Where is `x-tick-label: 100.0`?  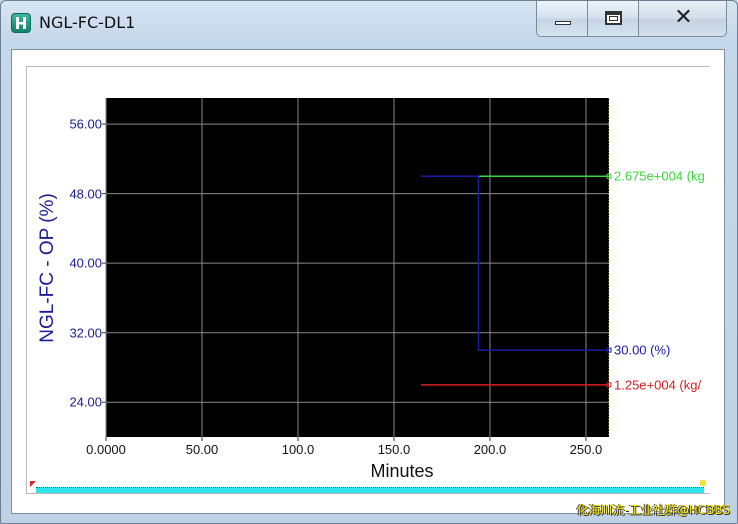
x-tick-label: 100.0 is located at coordinates (298, 449).